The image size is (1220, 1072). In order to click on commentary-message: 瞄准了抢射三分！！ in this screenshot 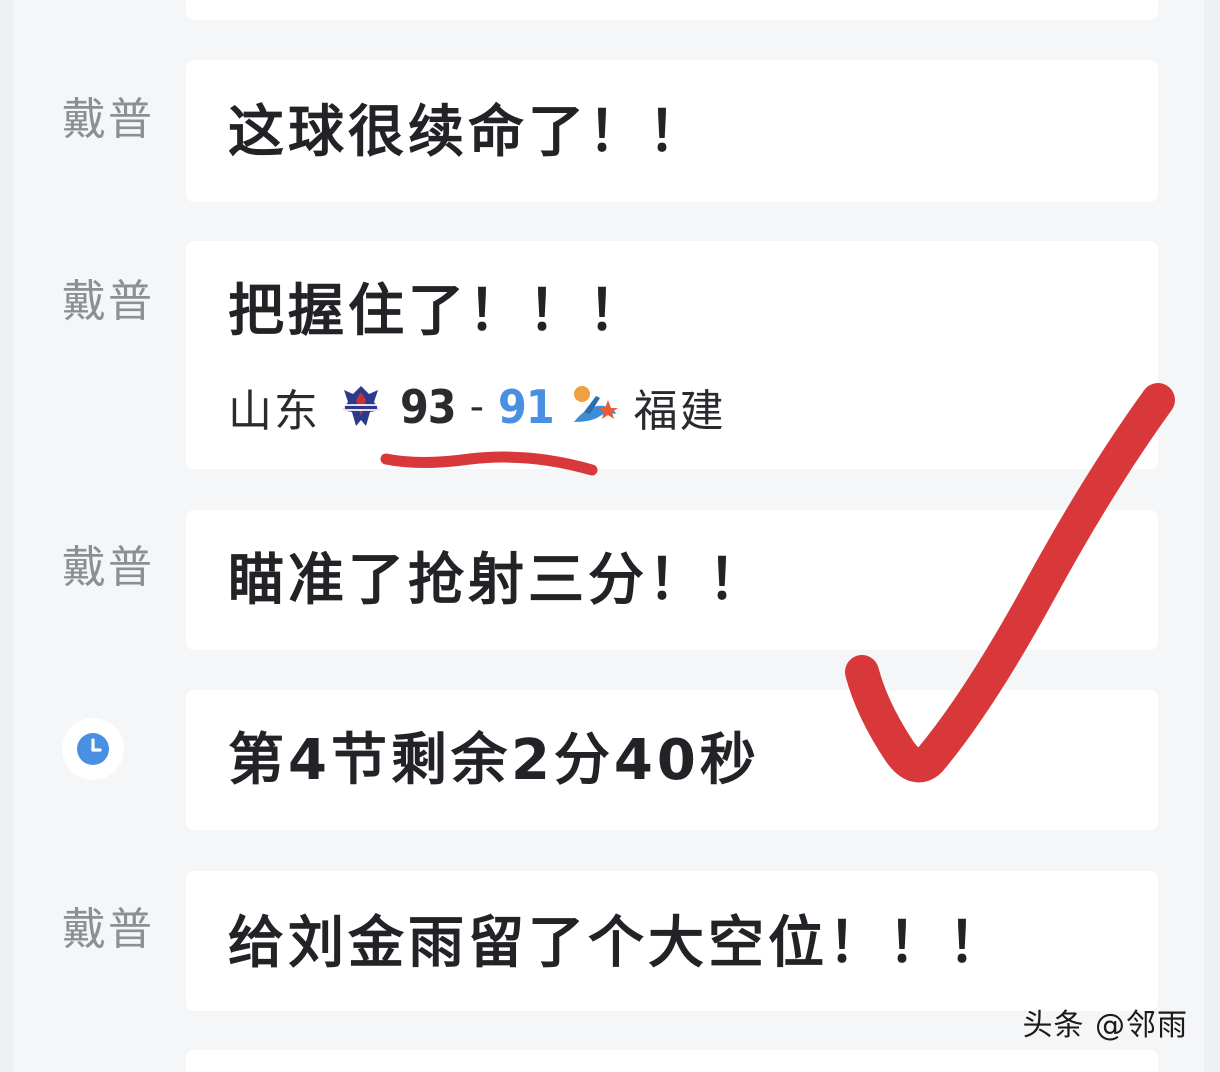, I will do `click(498, 580)`.